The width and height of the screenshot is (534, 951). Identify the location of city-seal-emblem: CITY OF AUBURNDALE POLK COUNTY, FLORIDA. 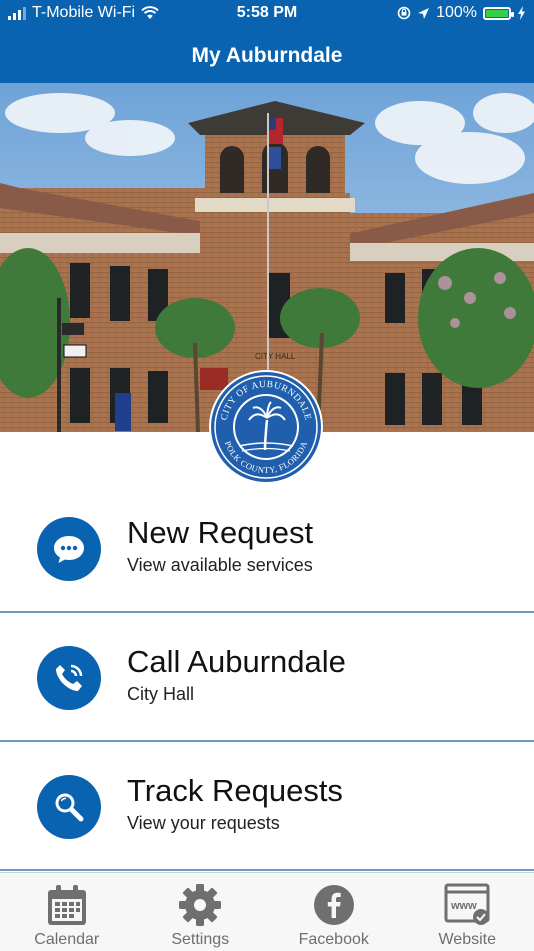
(266, 427).